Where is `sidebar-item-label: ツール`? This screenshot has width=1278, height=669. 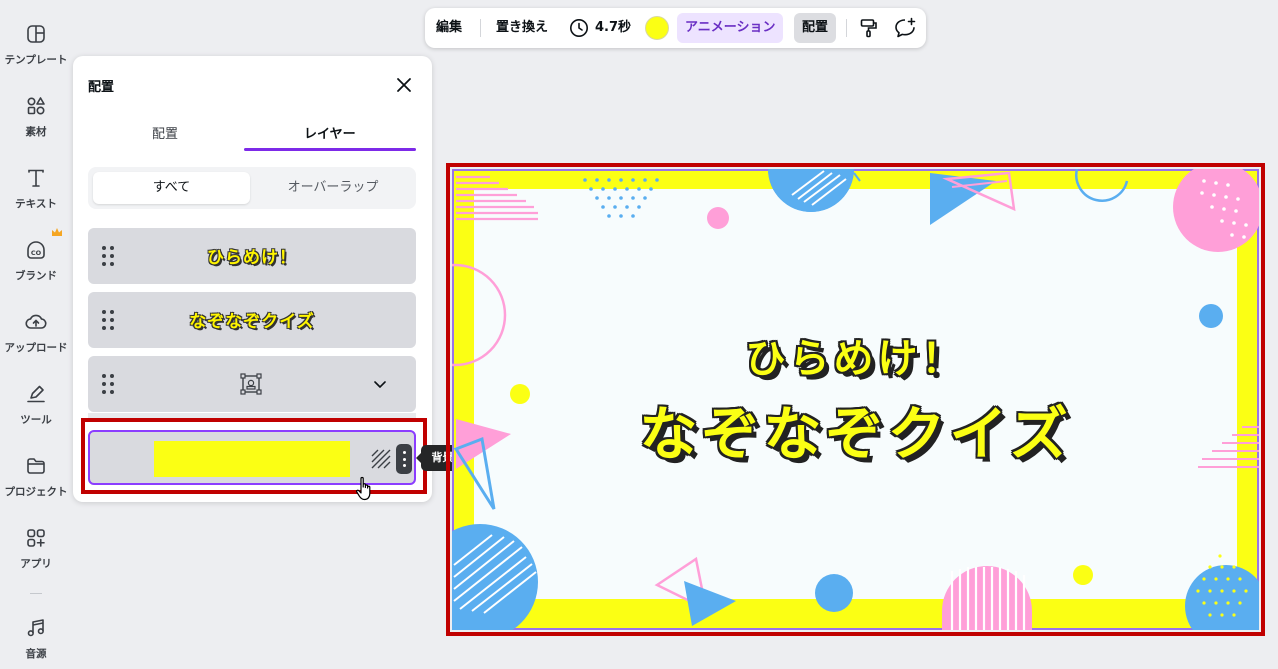 sidebar-item-label: ツール is located at coordinates (36, 420).